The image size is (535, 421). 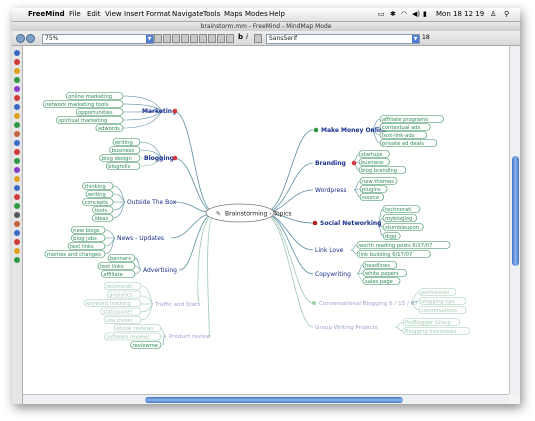 I want to click on topic-blogging: Blogging, so click(x=161, y=158).